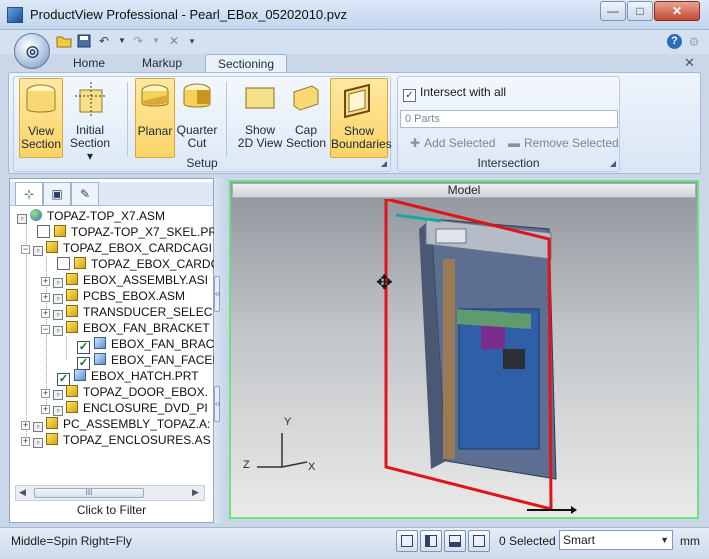 This screenshot has height=559, width=709. I want to click on tree-item-root: ▫ TOPAZ-TOP_X7.ASM, so click(91, 217).